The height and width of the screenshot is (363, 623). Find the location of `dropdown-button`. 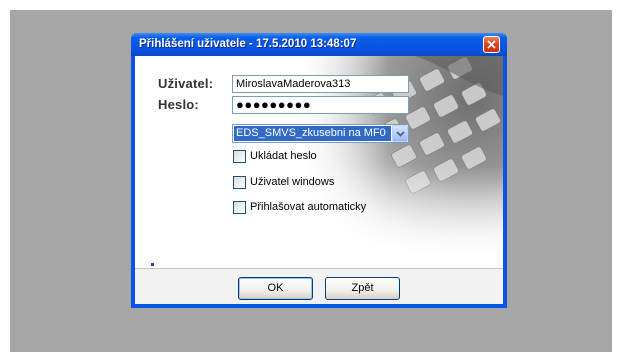

dropdown-button is located at coordinates (400, 133).